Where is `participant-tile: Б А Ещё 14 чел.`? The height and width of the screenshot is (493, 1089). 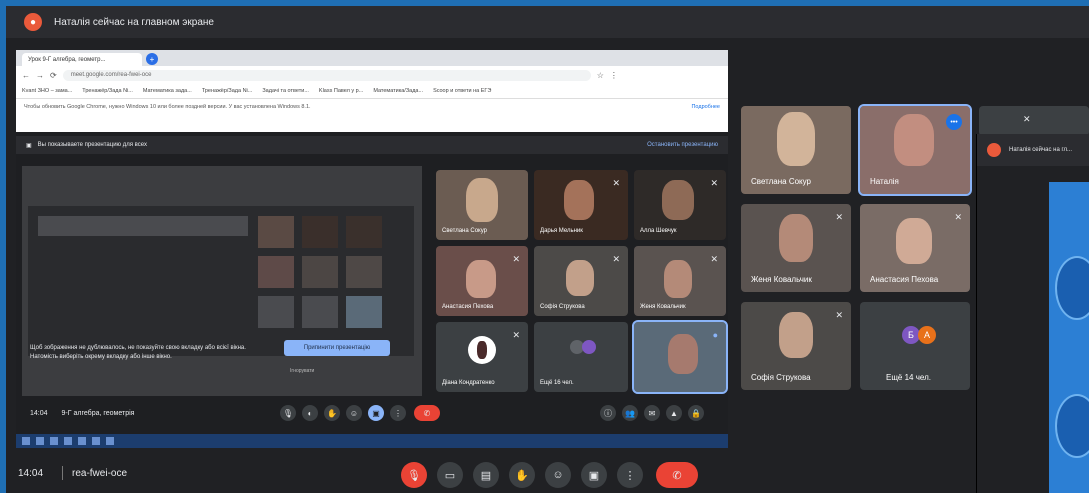
participant-tile: Б А Ещё 14 чел. is located at coordinates (915, 346).